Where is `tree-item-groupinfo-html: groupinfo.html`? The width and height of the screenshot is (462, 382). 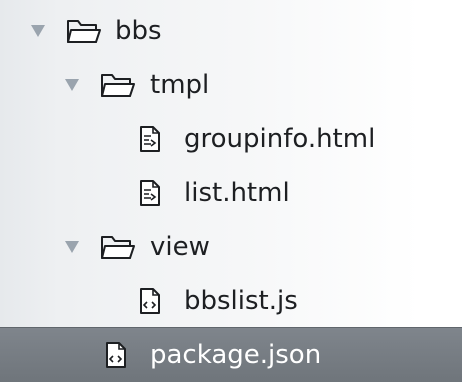 tree-item-groupinfo-html: groupinfo.html is located at coordinates (231, 139).